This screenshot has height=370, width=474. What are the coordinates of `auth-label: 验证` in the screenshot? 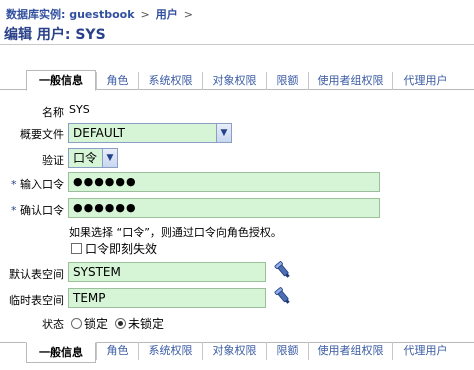 It's located at (53, 160).